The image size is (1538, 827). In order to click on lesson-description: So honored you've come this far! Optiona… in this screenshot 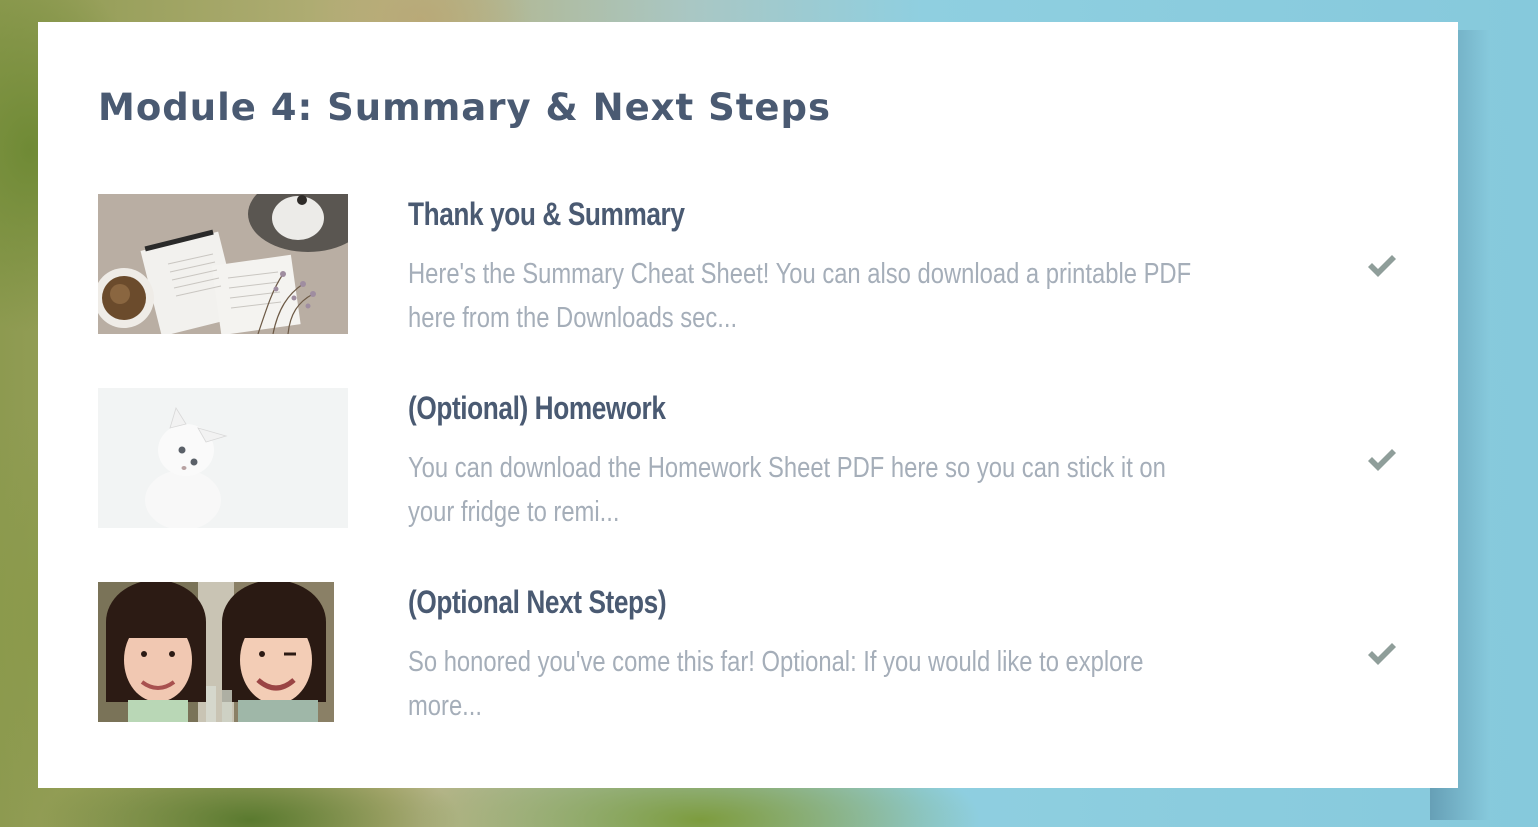, I will do `click(776, 684)`.